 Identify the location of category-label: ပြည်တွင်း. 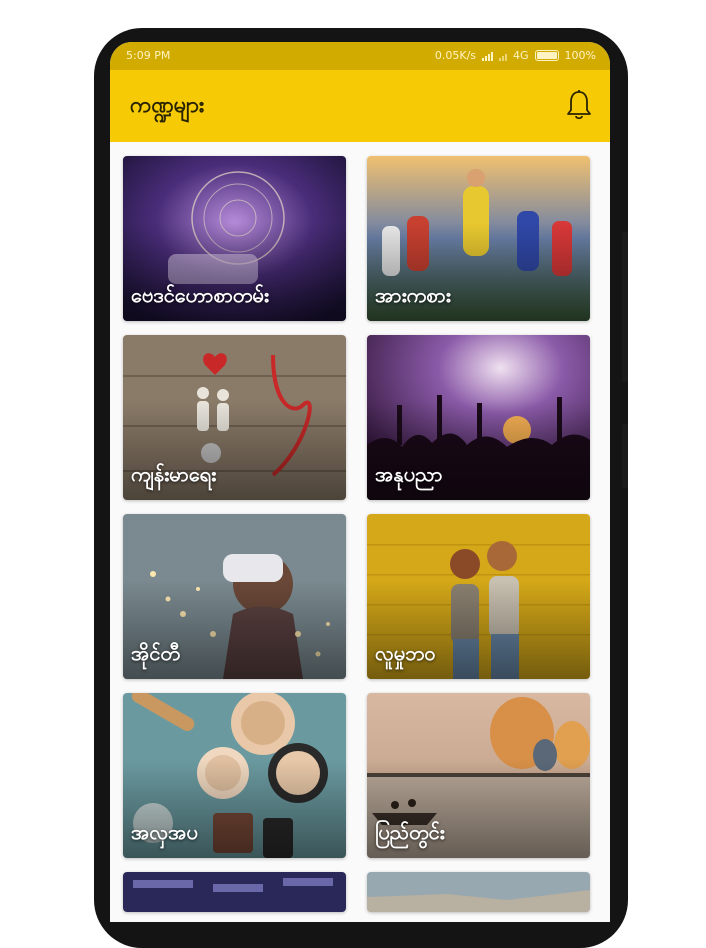
(410, 832).